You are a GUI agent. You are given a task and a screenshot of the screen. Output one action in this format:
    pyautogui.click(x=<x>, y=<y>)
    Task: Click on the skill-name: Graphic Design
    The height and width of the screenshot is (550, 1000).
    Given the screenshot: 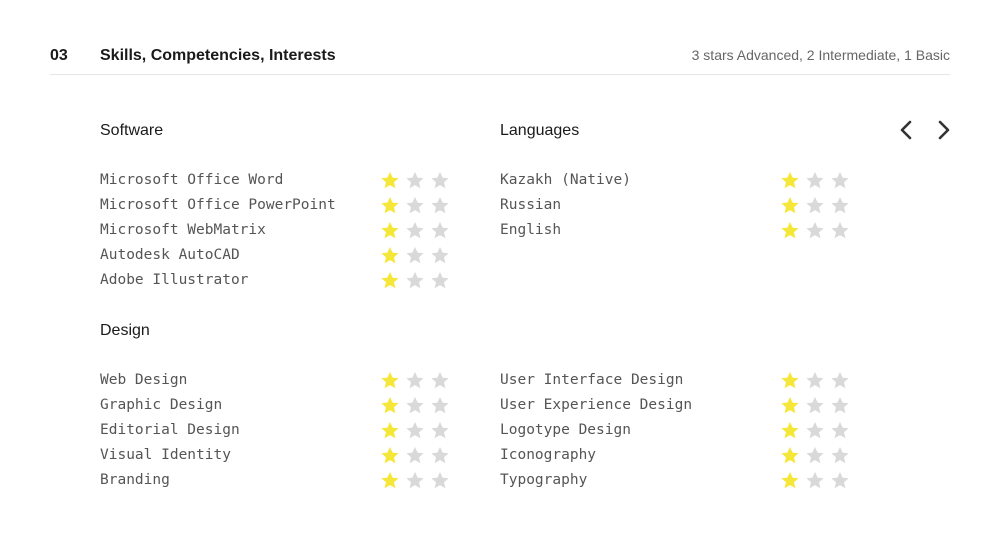 What is the action you would take?
    pyautogui.click(x=161, y=405)
    